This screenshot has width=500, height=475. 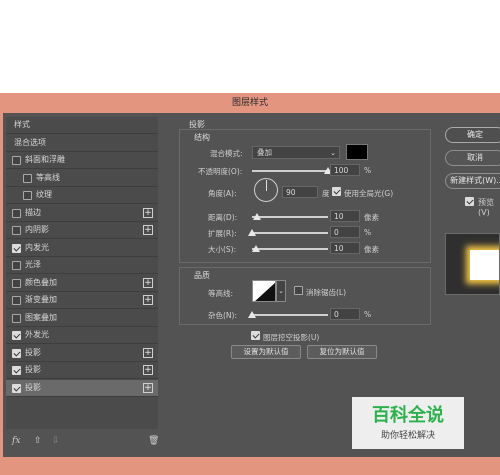 I want to click on style-list-item: 纹理, so click(x=82, y=195).